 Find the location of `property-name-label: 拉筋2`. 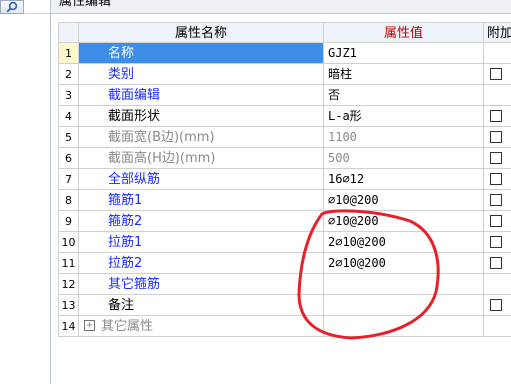

property-name-label: 拉筋2 is located at coordinates (125, 263).